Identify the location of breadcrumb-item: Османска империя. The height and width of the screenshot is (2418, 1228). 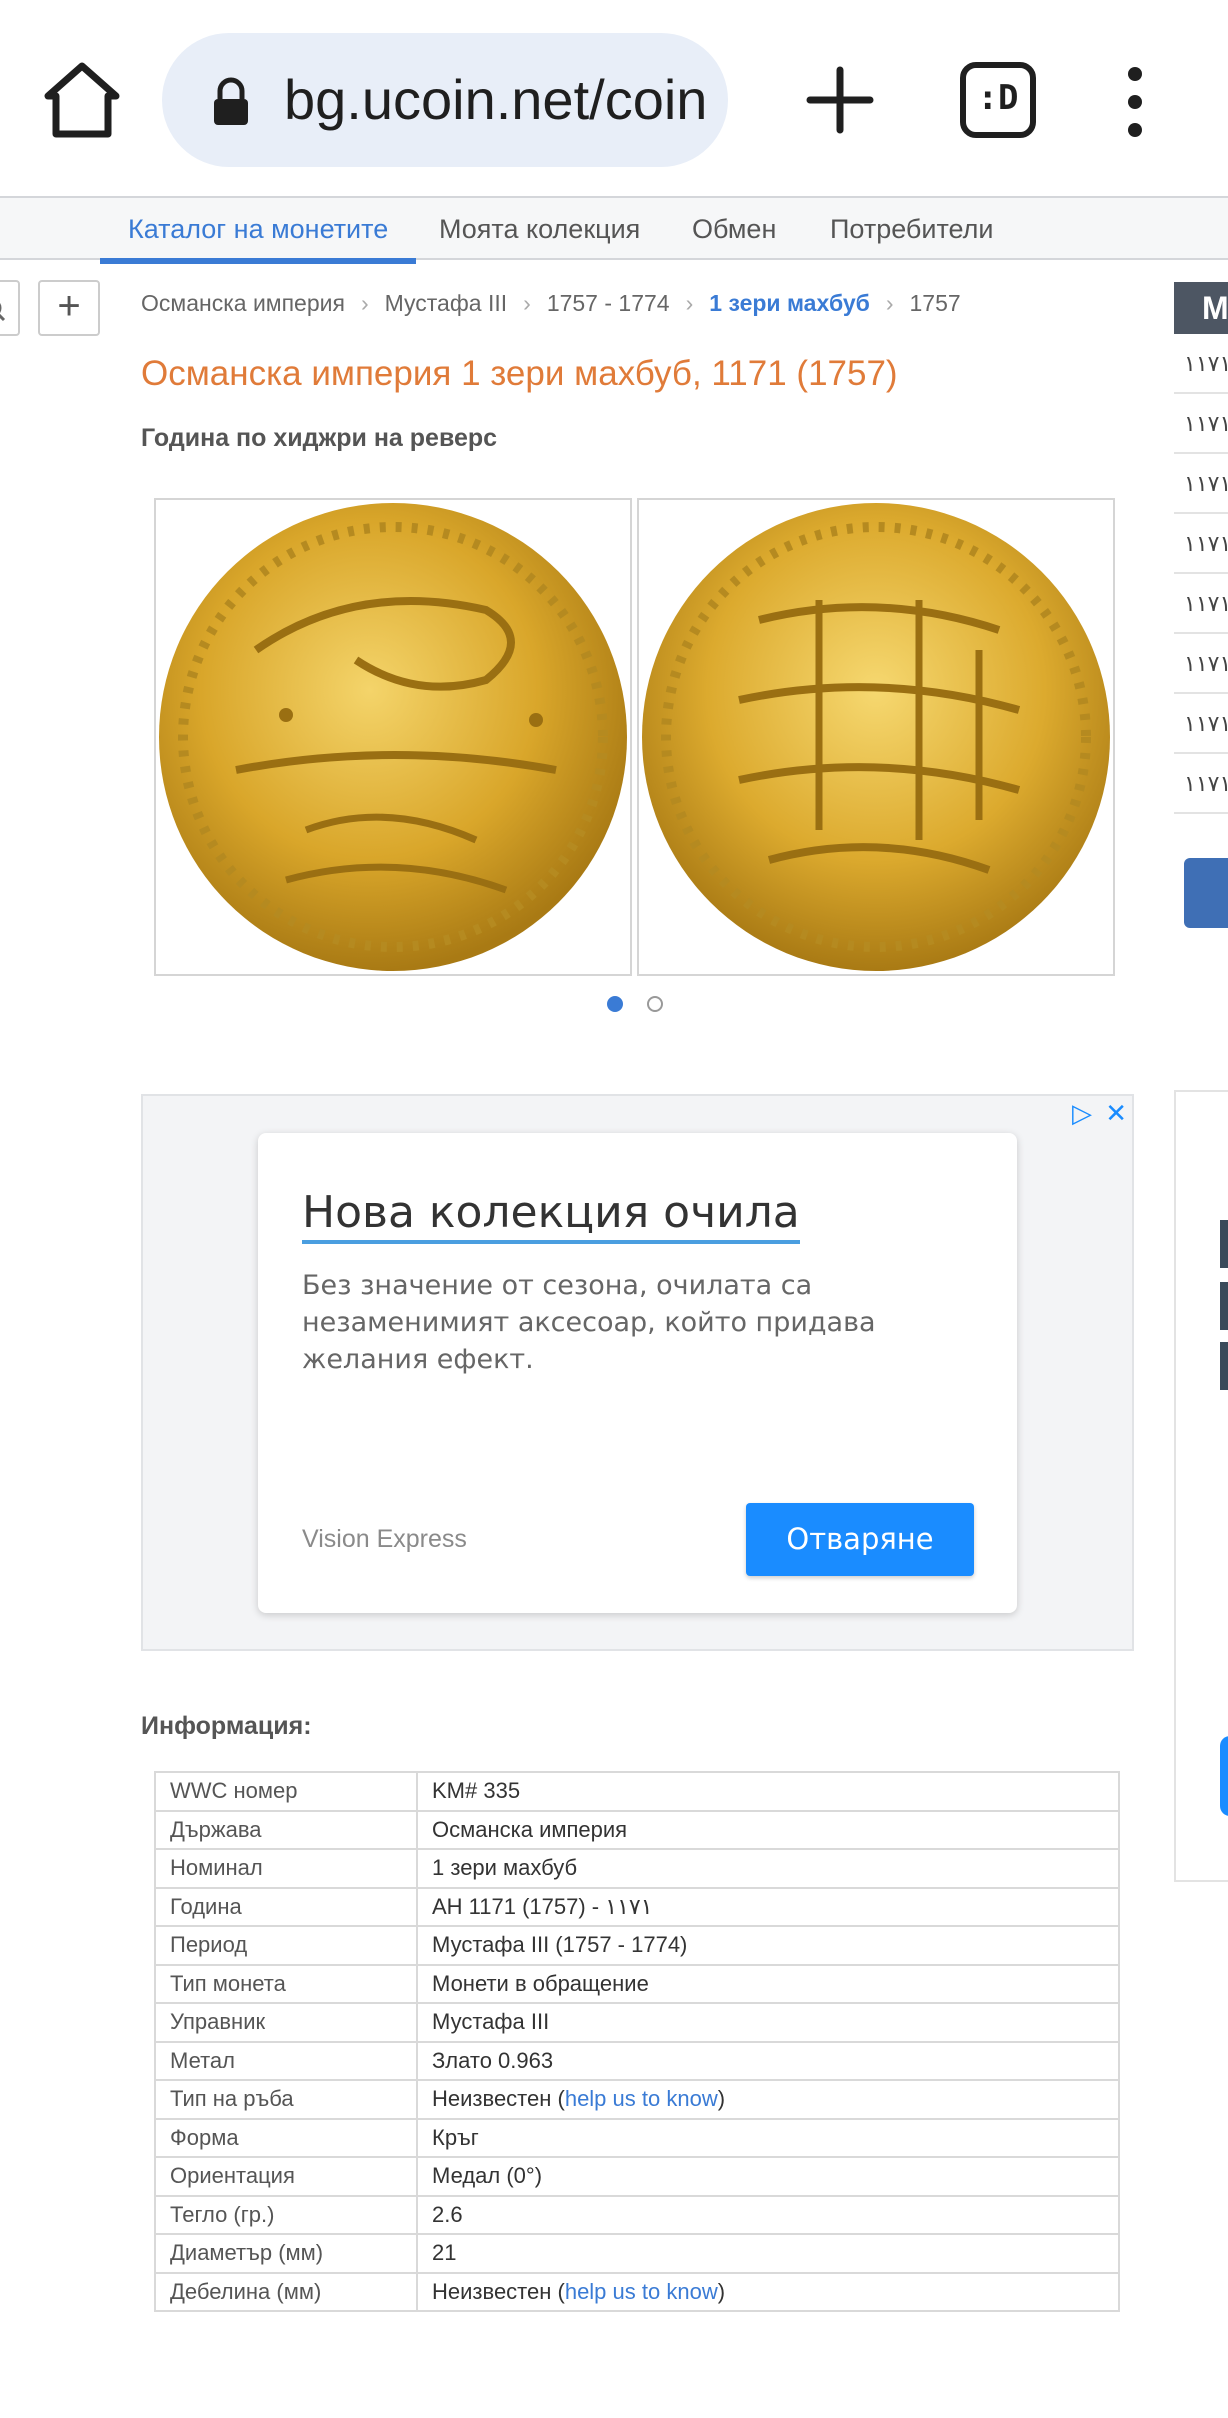
(243, 303).